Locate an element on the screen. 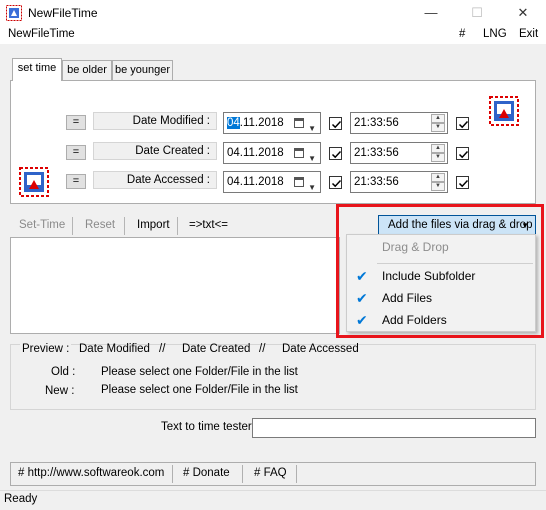 The image size is (546, 510). preview-label: Preview : is located at coordinates (46, 349).